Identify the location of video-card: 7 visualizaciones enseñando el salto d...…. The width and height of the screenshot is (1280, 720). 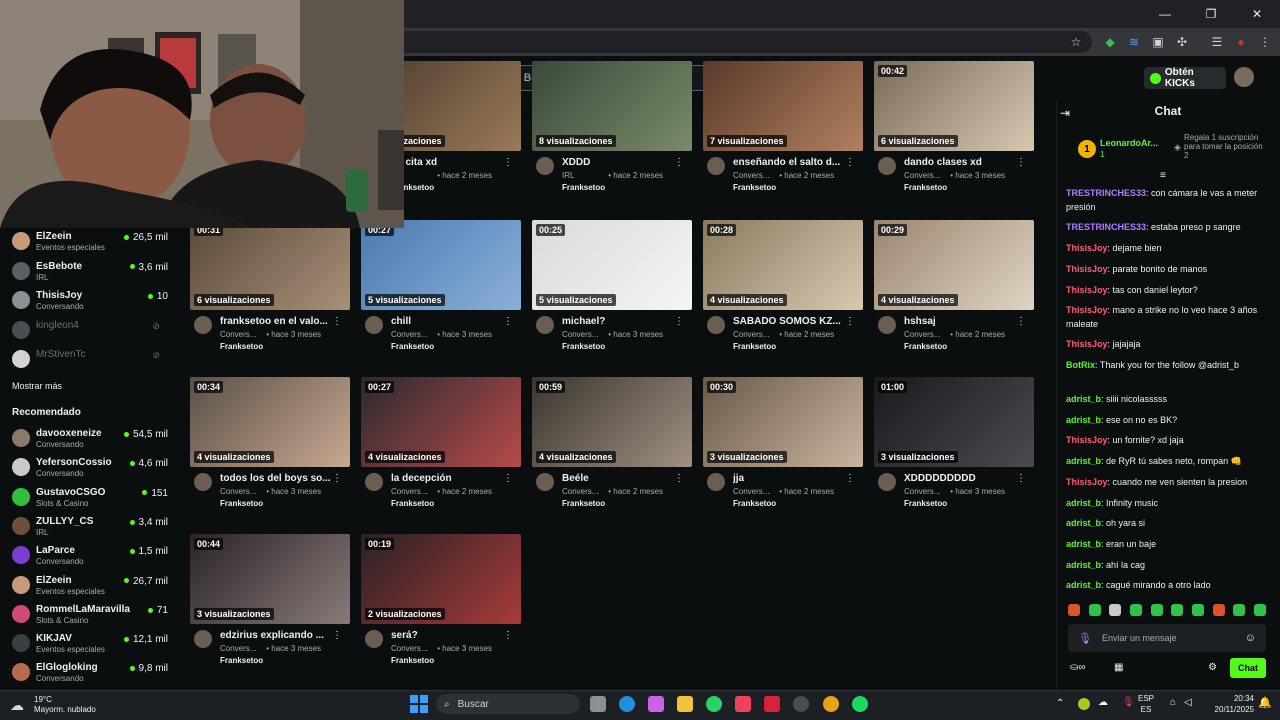
(783, 131).